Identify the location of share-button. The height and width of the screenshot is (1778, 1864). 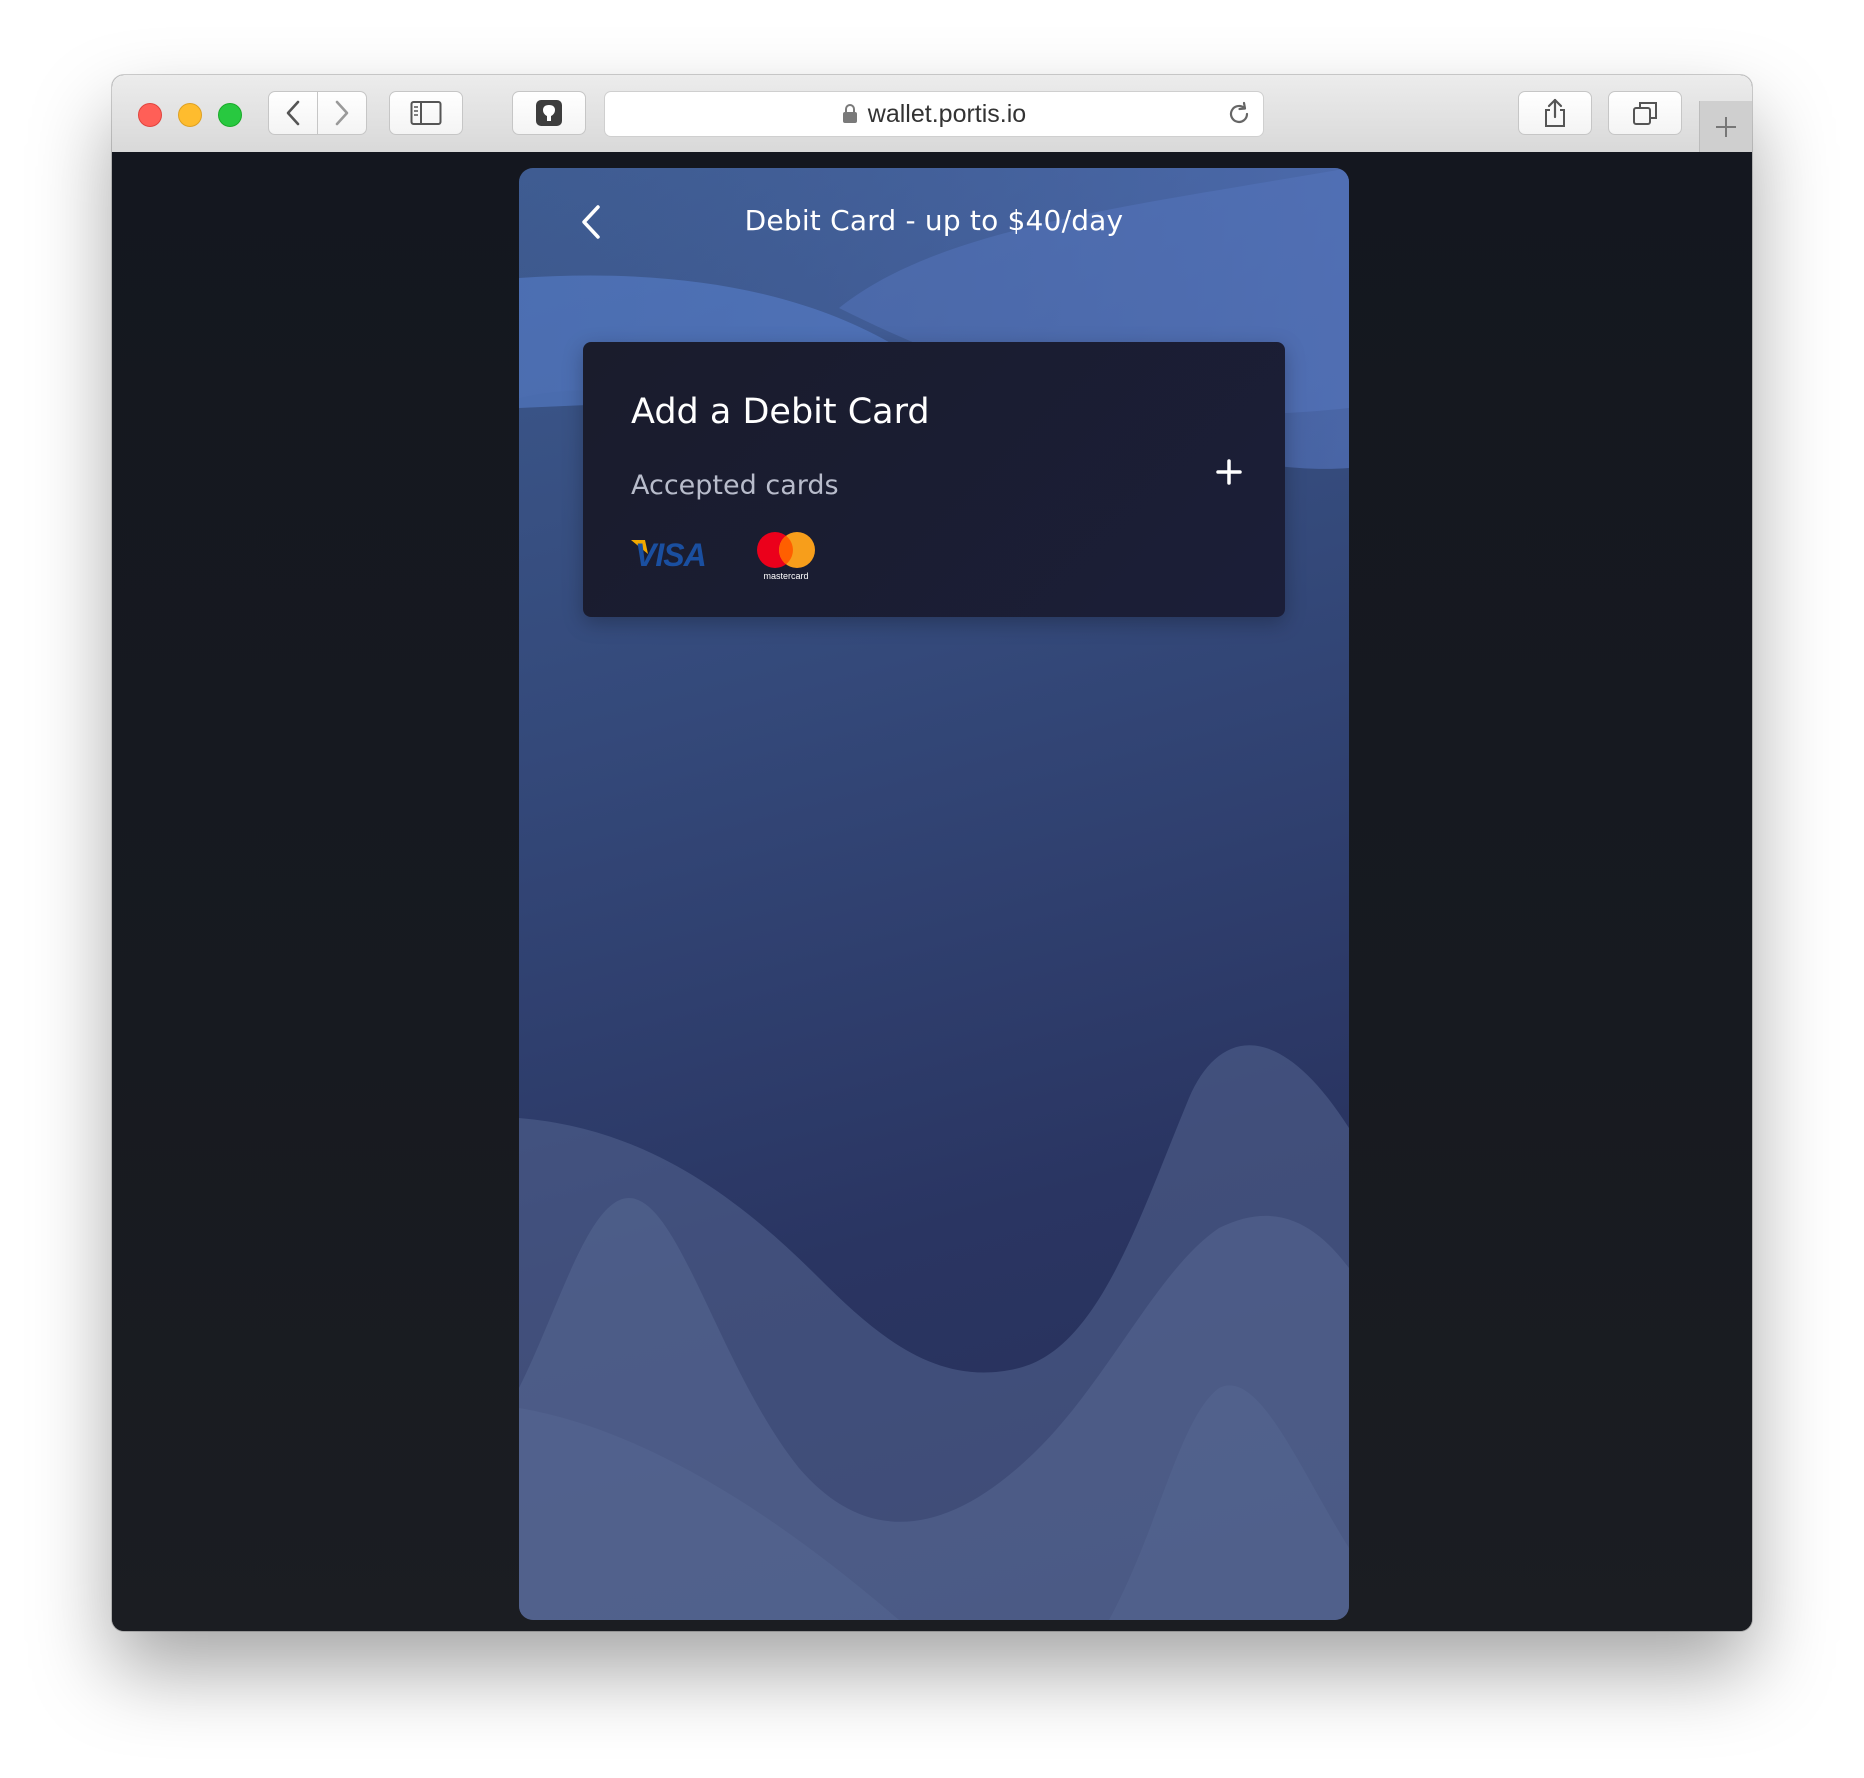
(1555, 113).